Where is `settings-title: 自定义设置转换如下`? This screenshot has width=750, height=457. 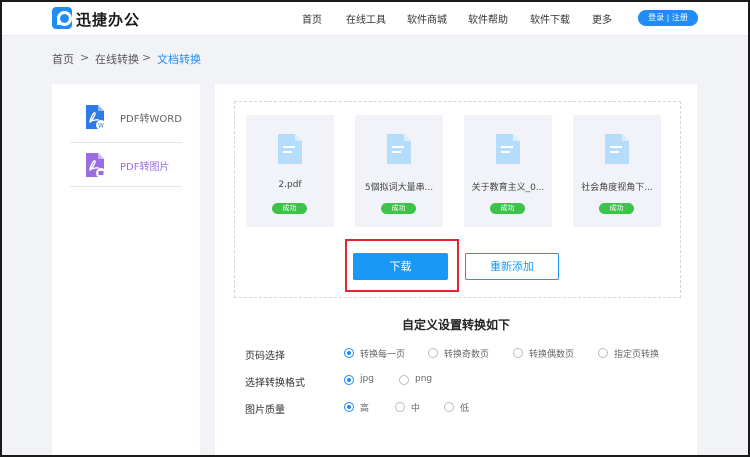 settings-title: 自定义设置转换如下 is located at coordinates (455, 325).